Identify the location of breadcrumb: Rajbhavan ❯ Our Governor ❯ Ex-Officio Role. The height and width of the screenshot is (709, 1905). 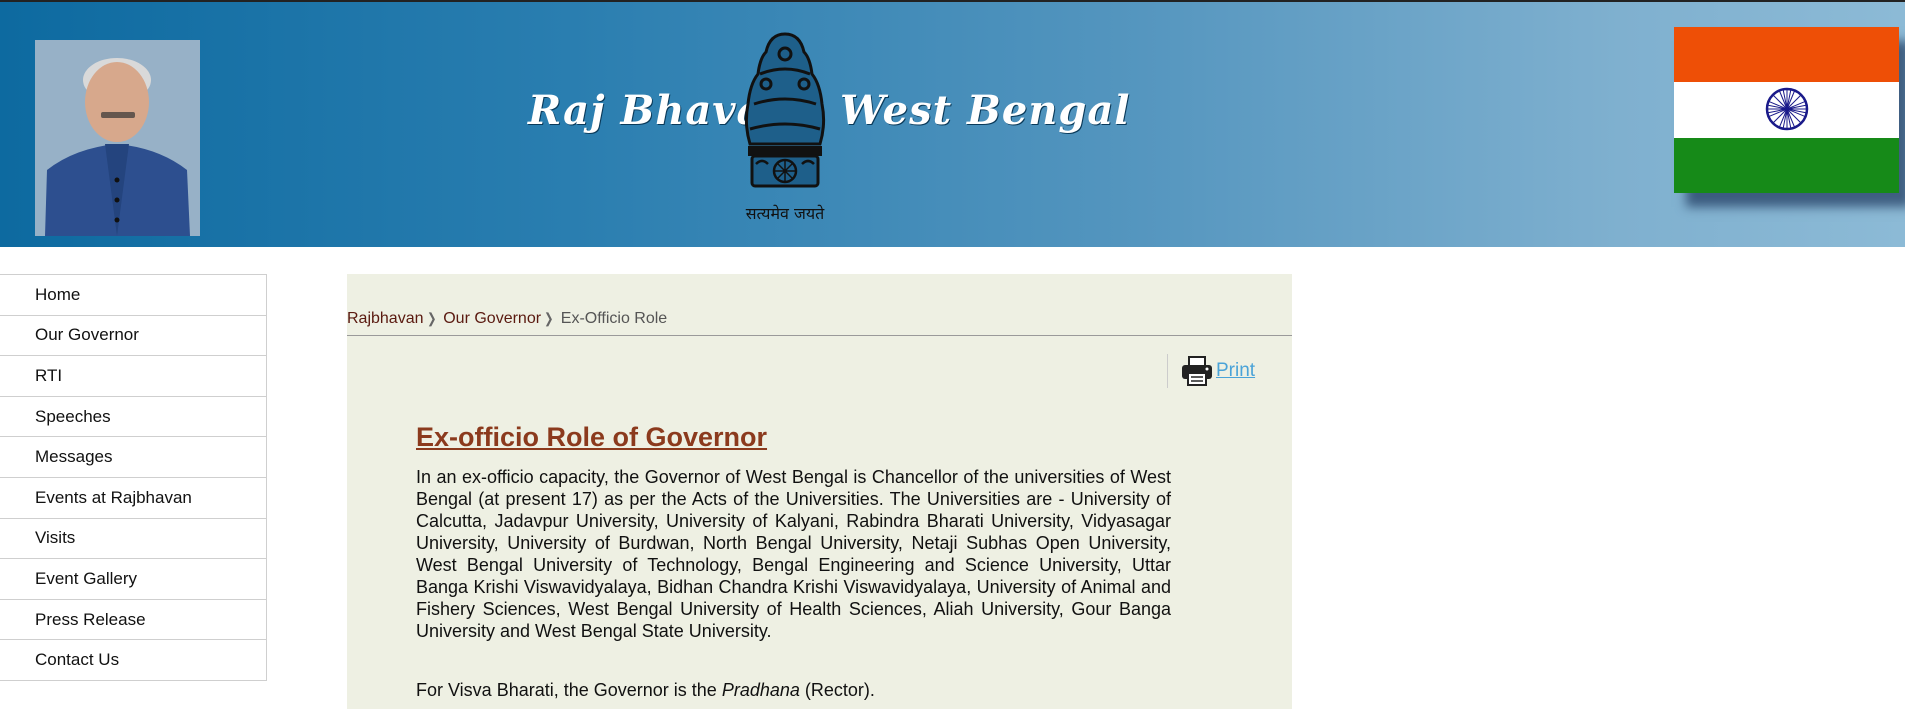
(819, 323).